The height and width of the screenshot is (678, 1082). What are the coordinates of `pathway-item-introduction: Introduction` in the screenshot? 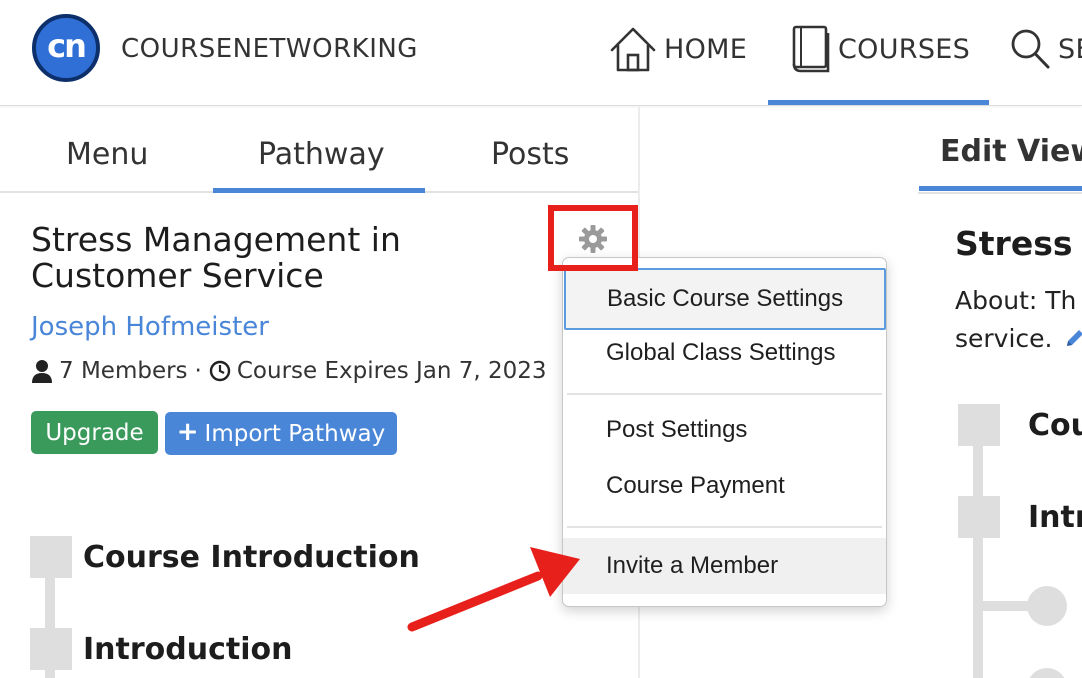 It's located at (187, 649).